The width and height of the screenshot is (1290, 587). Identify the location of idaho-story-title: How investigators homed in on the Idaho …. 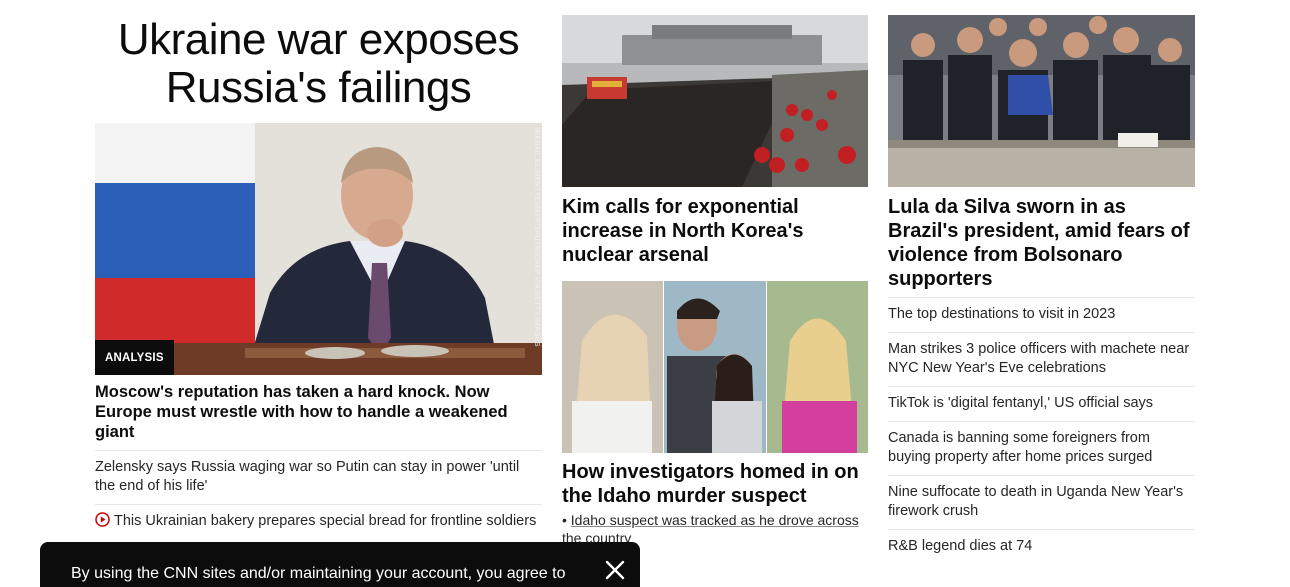
(715, 484).